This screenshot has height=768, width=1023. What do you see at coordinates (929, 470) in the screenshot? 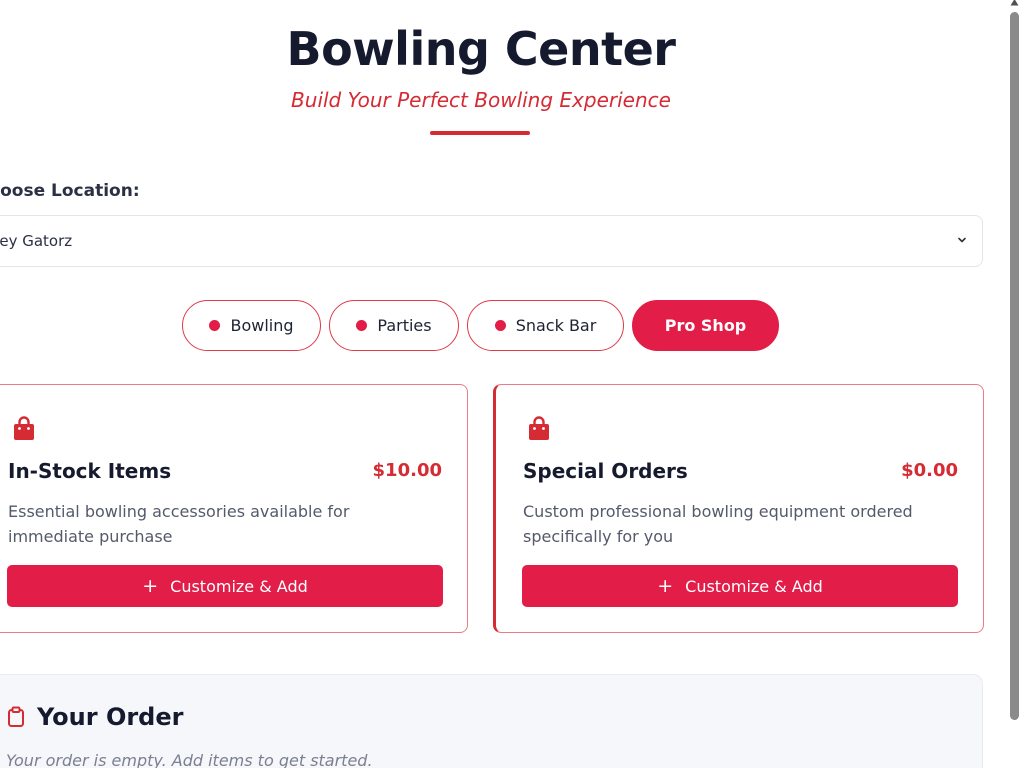
I see `card-price: $0.00` at bounding box center [929, 470].